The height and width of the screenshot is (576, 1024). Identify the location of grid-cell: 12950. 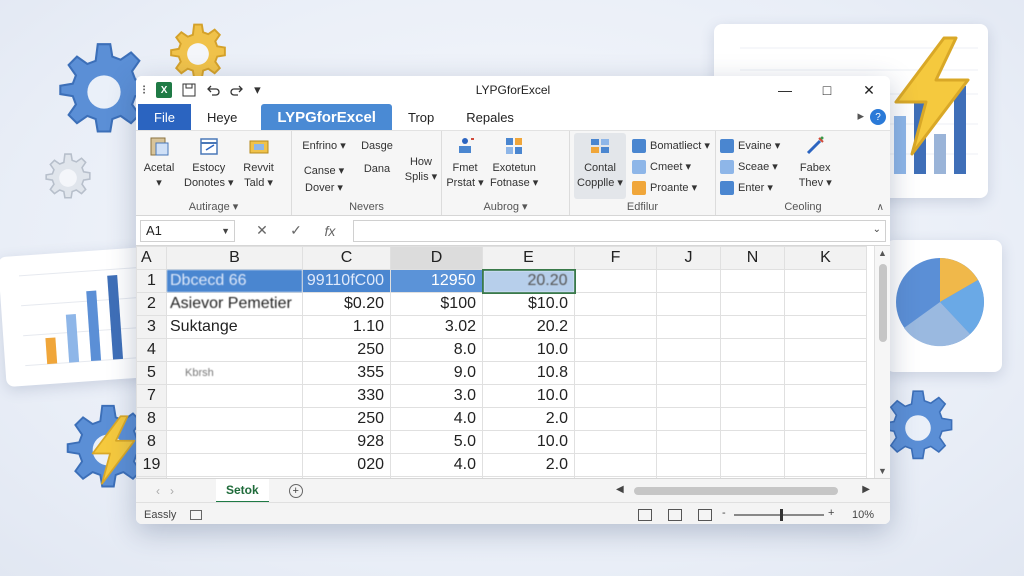
(436, 281).